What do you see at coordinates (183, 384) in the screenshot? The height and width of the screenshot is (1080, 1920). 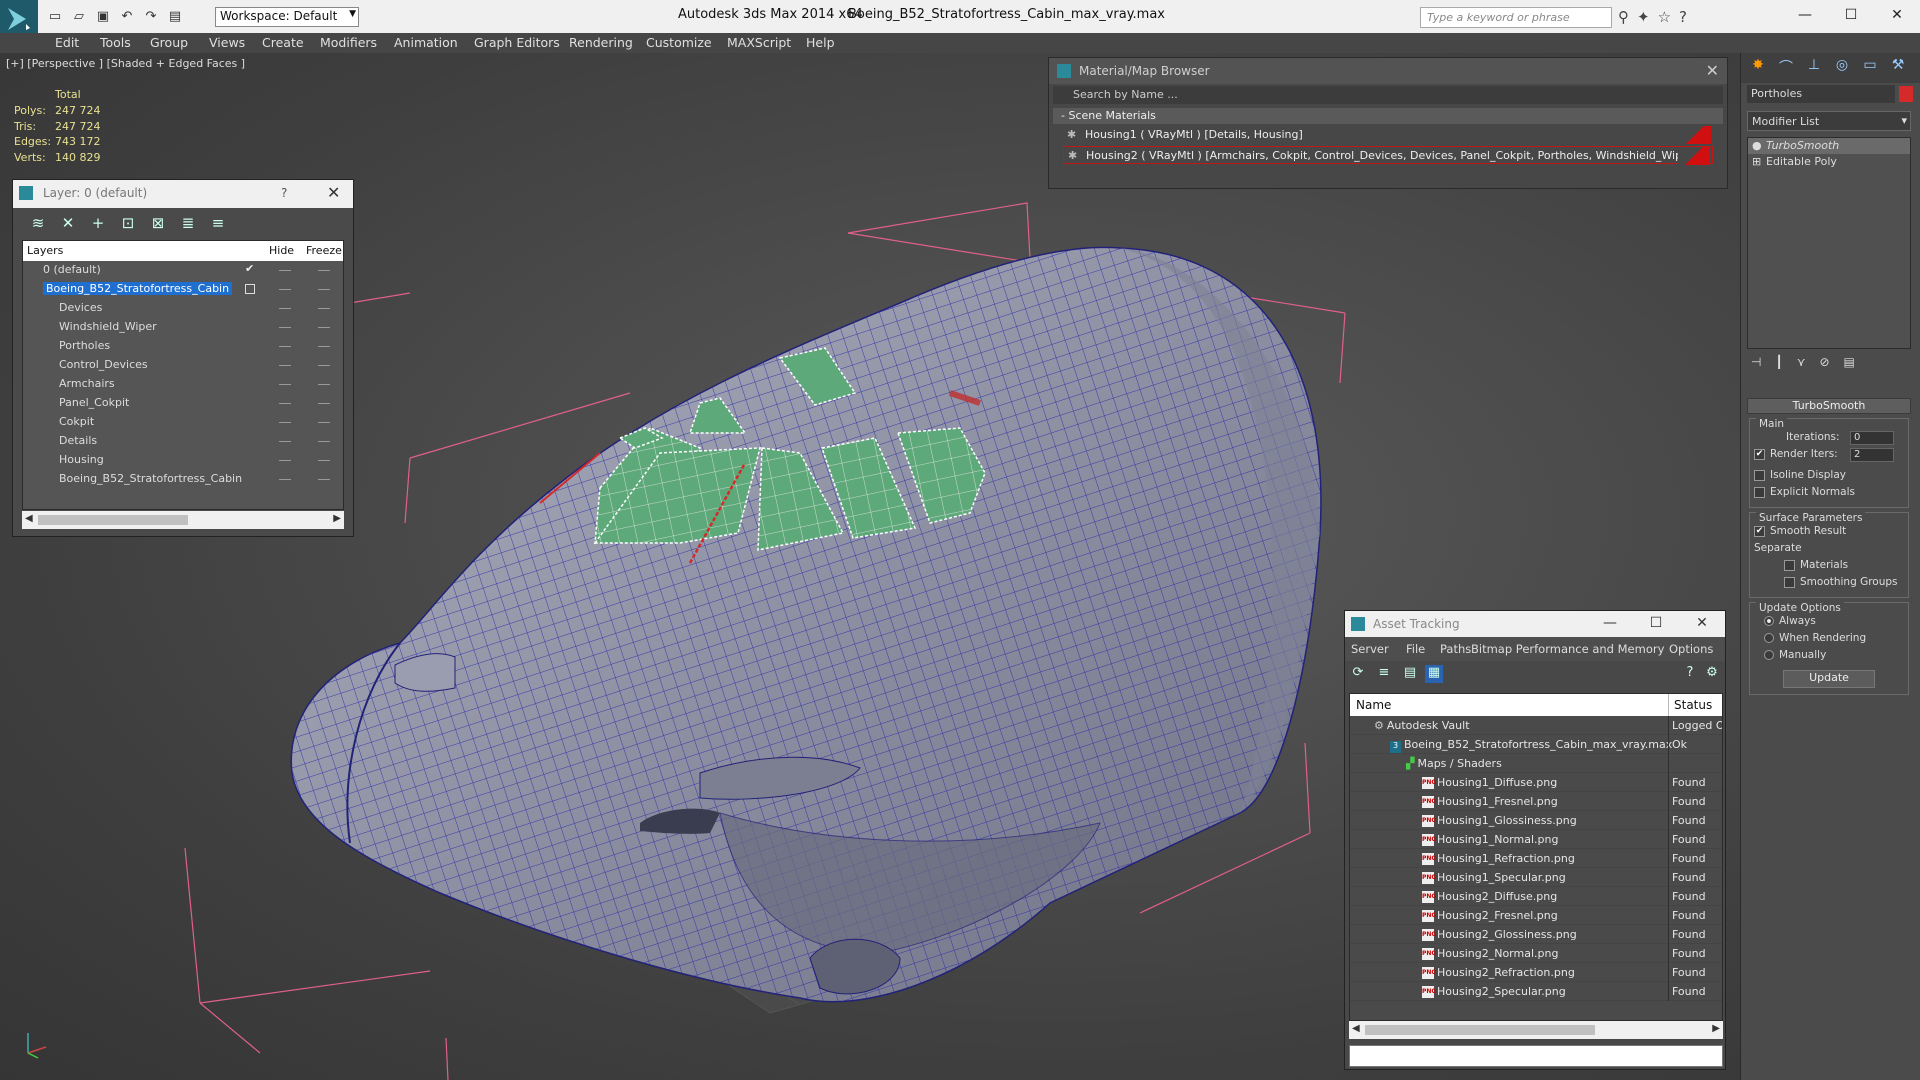 I see `layer-row: Armchairs` at bounding box center [183, 384].